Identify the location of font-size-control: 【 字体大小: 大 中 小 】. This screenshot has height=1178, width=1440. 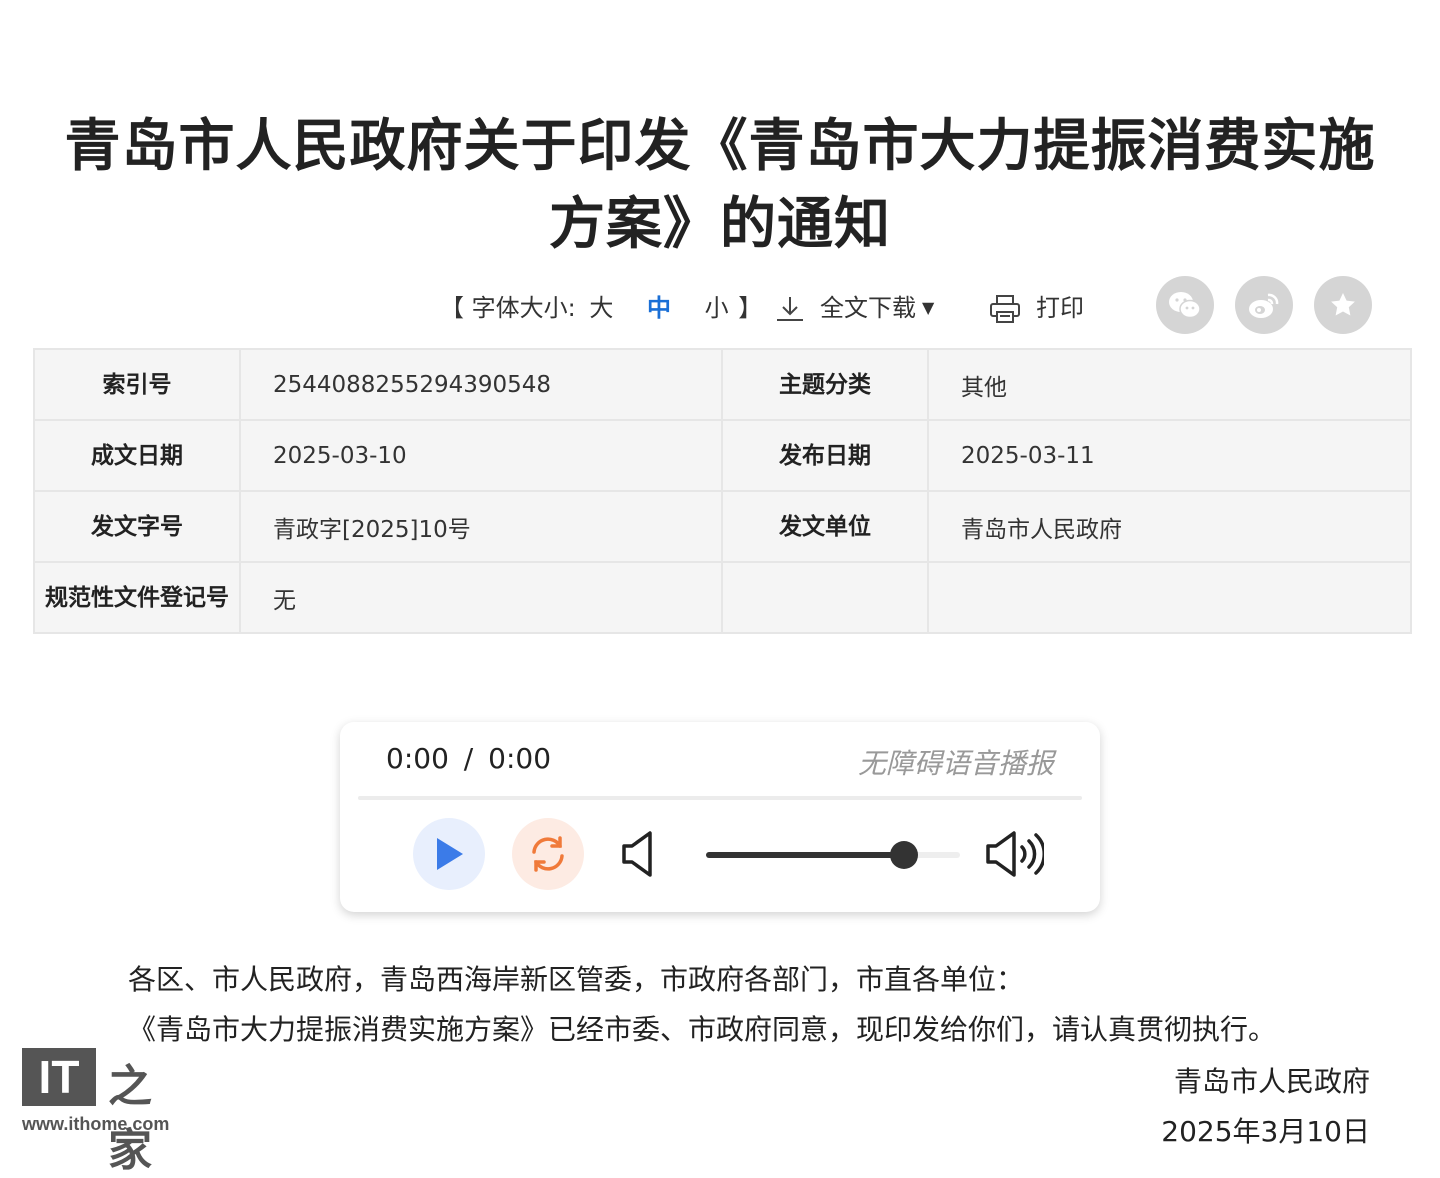
(601, 305).